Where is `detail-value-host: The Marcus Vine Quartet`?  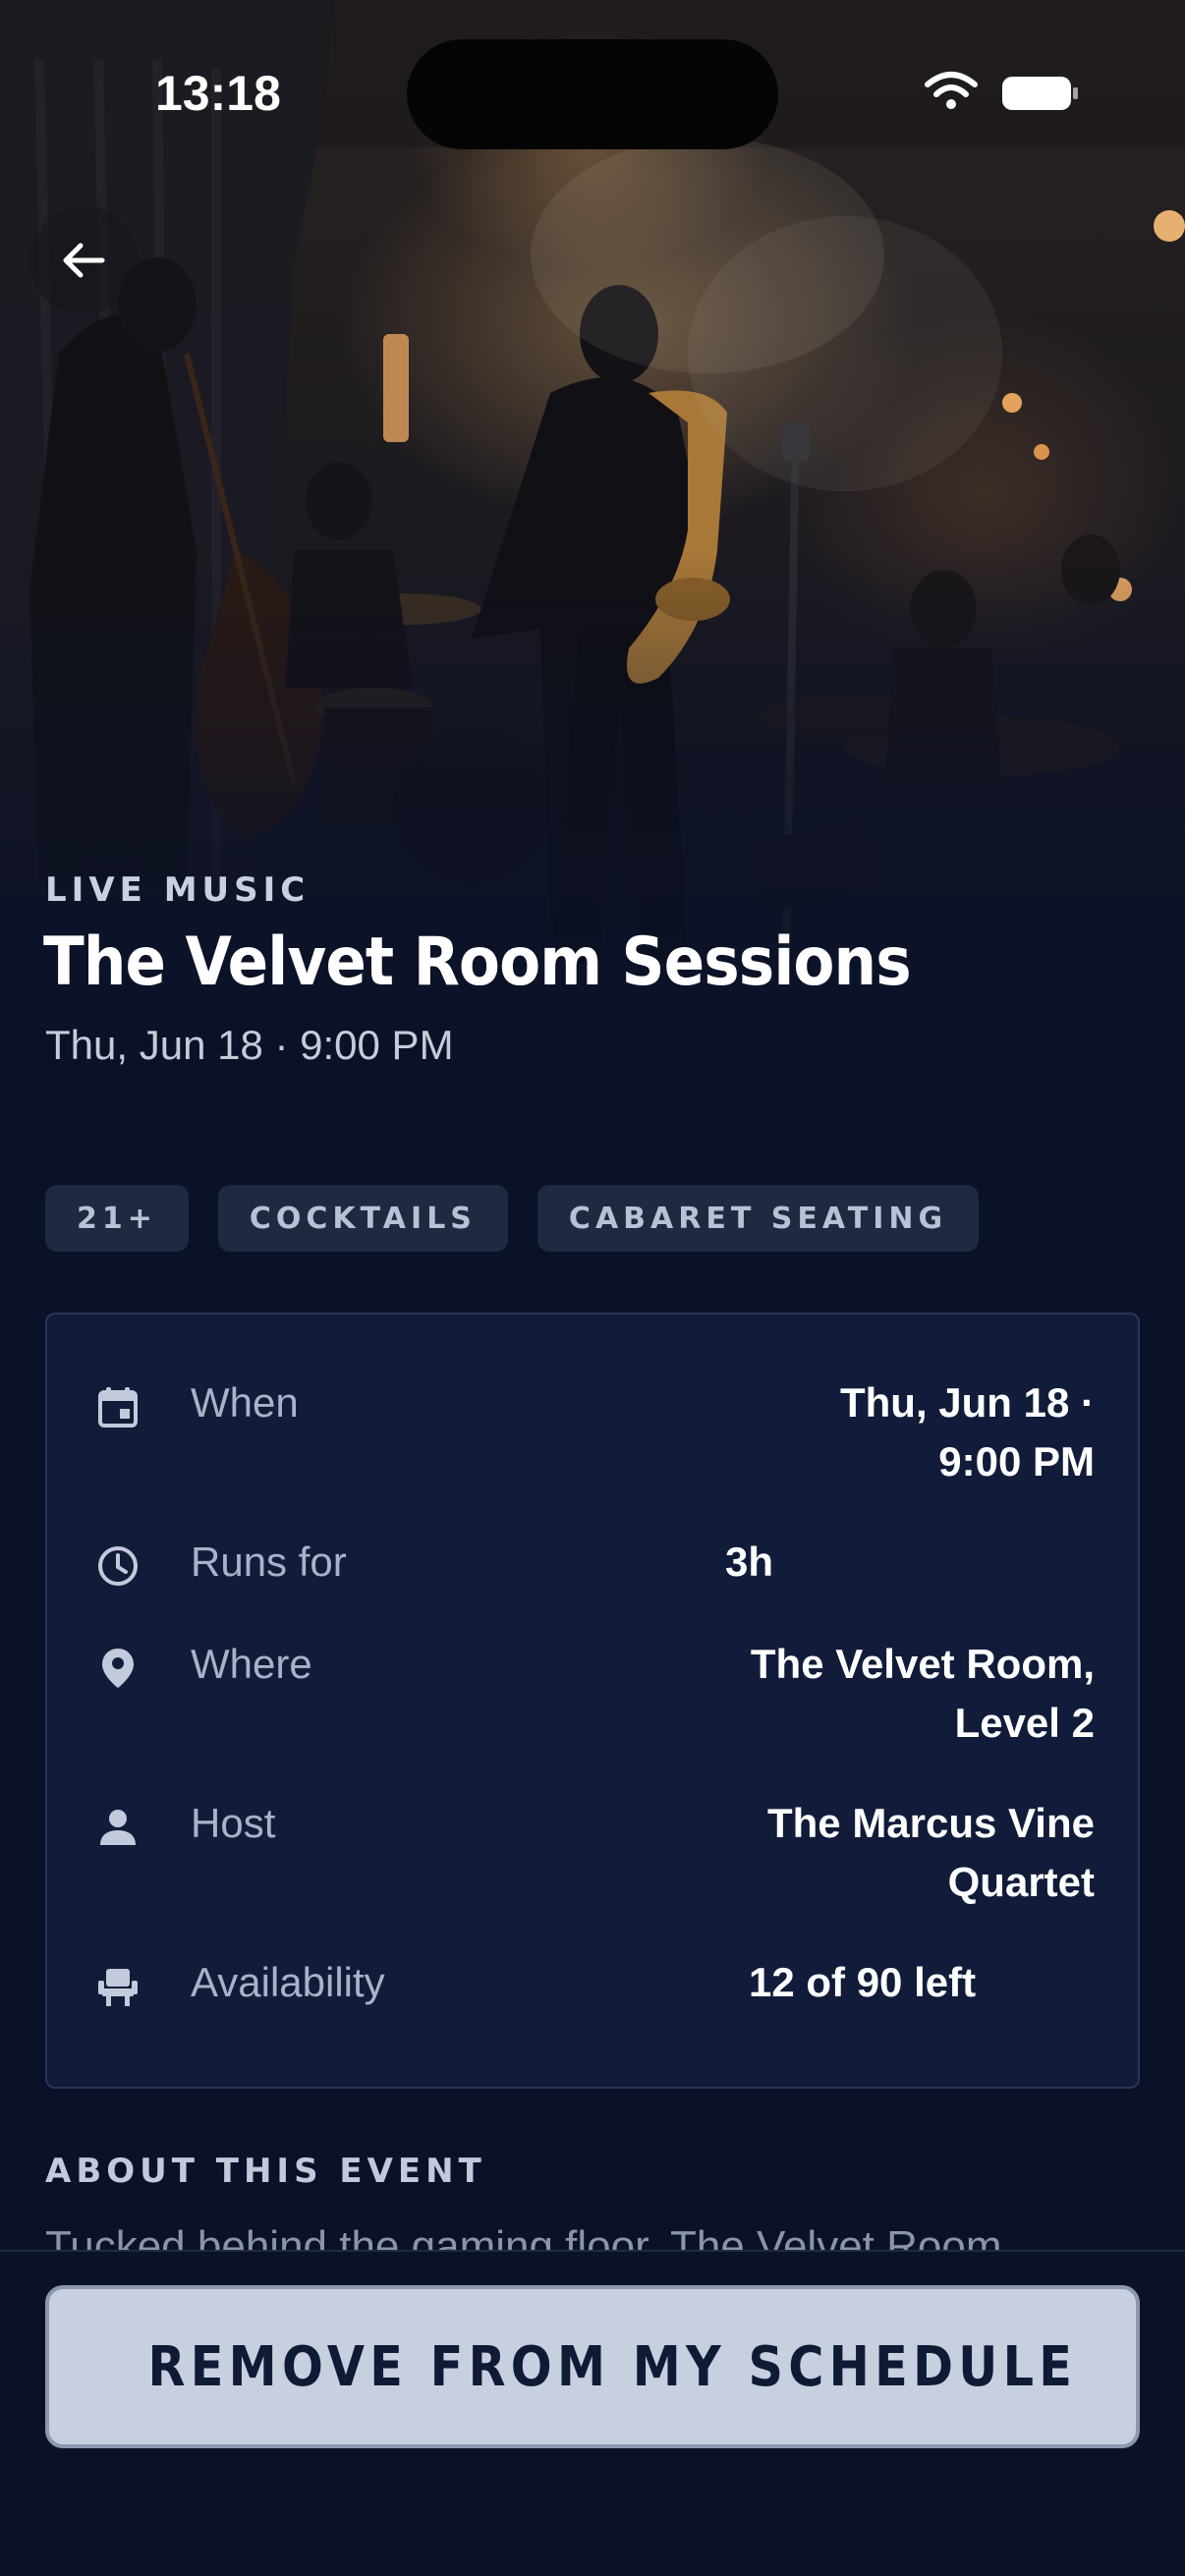 detail-value-host: The Marcus Vine Quartet is located at coordinates (931, 1852).